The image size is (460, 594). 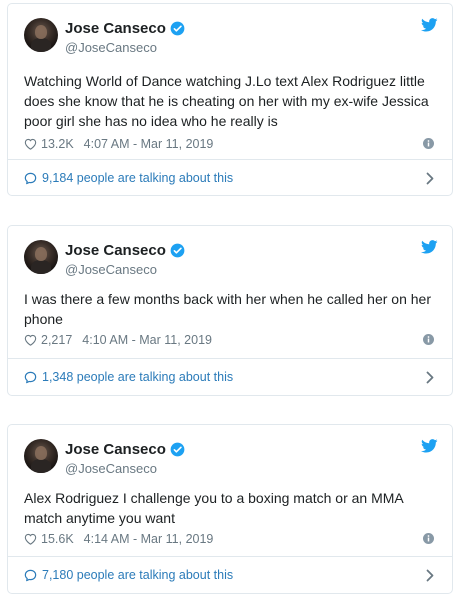 What do you see at coordinates (137, 178) in the screenshot?
I see `talking-count: 9,184 people are talking about this` at bounding box center [137, 178].